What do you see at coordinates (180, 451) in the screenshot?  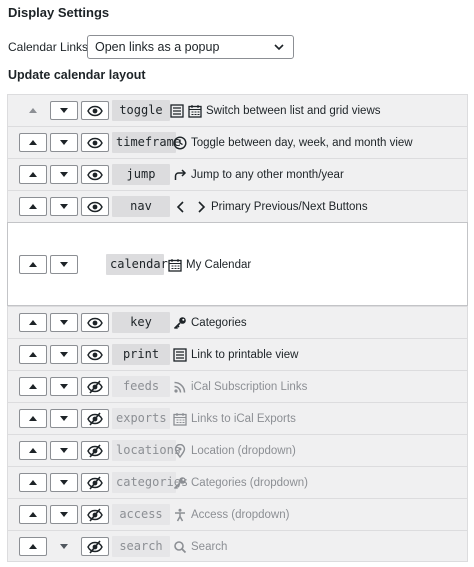 I see `location-pin-icon` at bounding box center [180, 451].